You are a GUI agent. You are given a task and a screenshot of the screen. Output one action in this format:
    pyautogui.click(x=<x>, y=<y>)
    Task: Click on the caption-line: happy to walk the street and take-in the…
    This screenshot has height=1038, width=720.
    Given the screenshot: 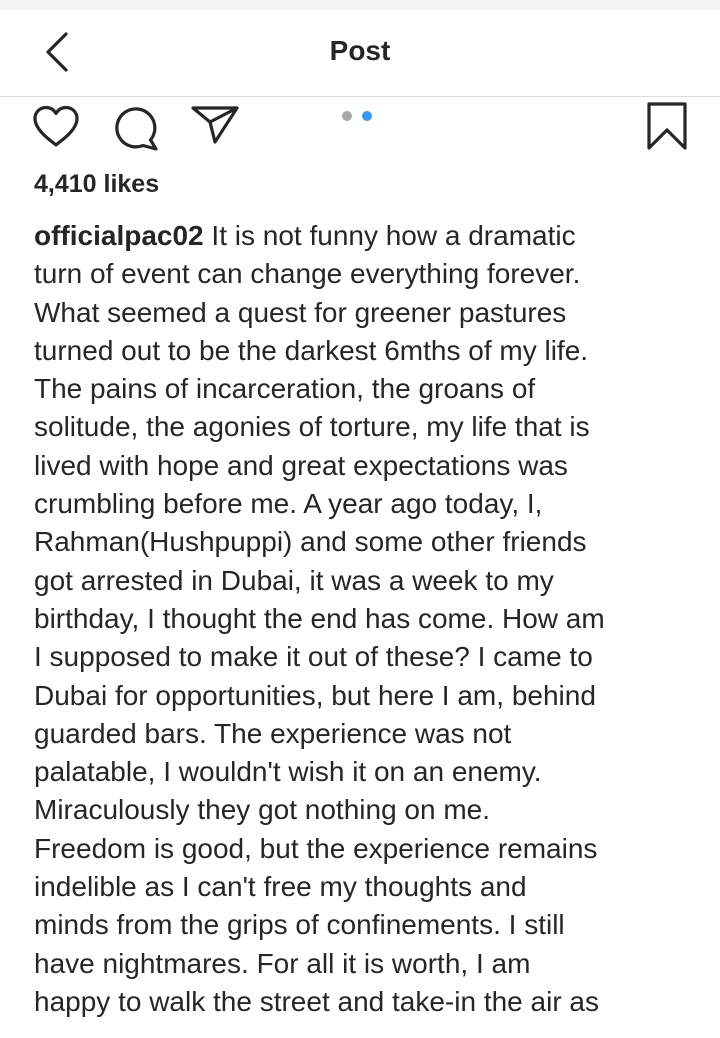 What is the action you would take?
    pyautogui.click(x=316, y=1001)
    